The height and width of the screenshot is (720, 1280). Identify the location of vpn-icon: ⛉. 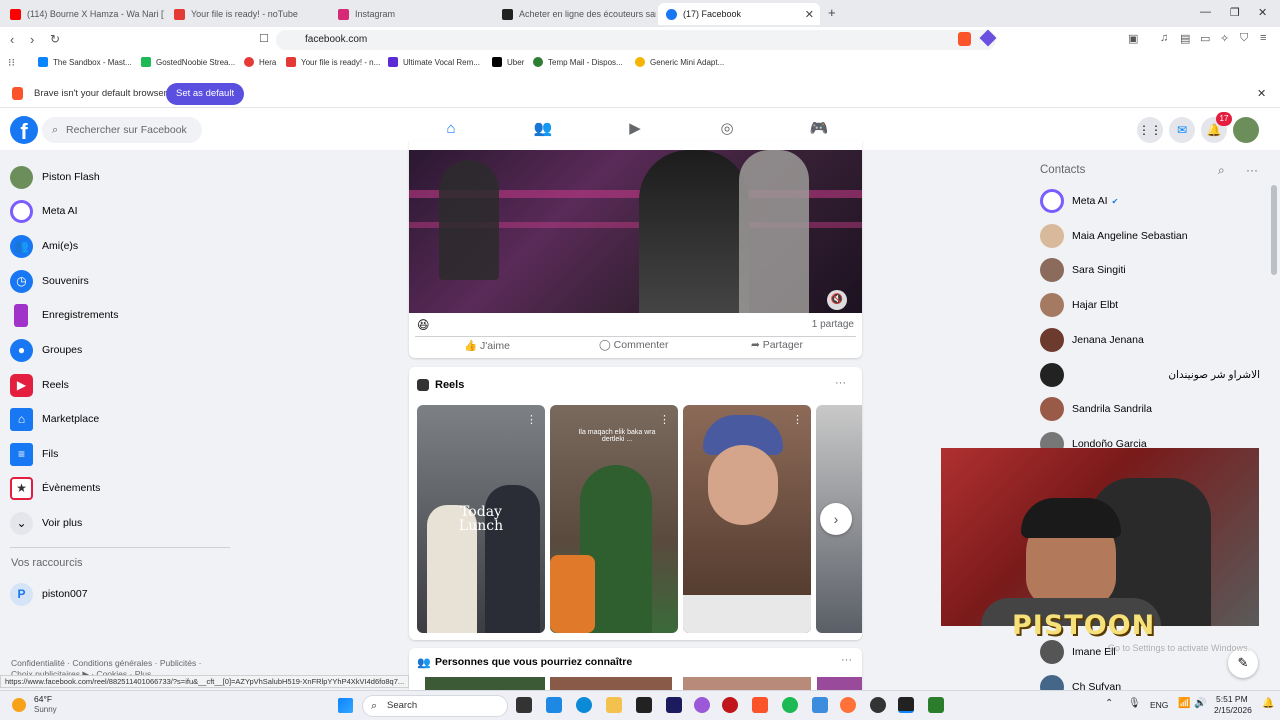
(1244, 38).